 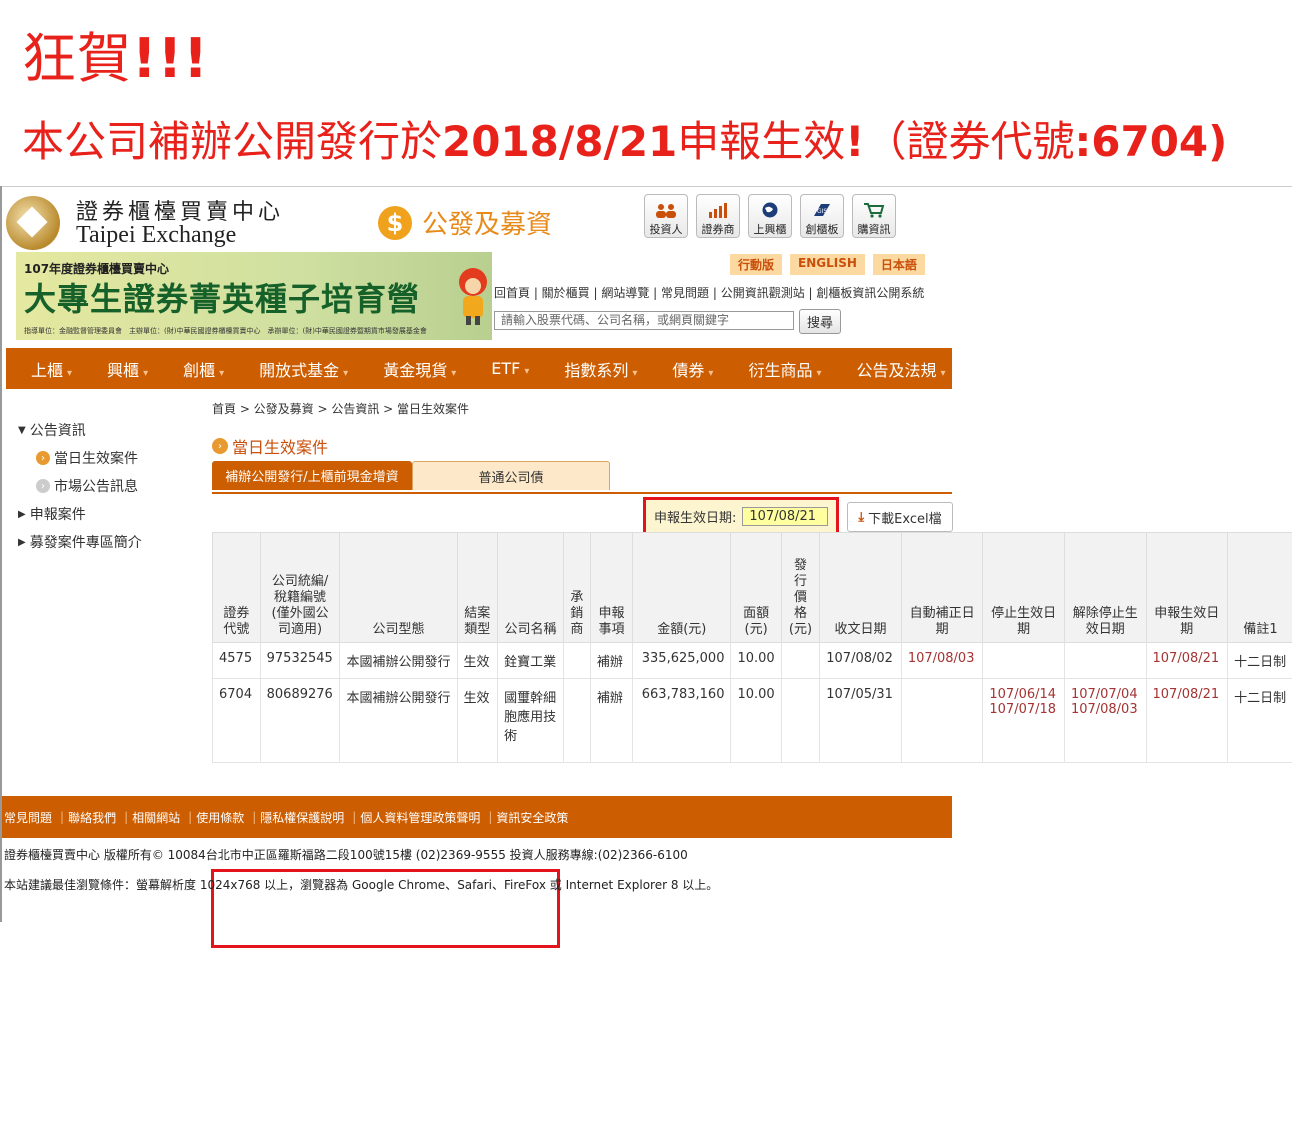 What do you see at coordinates (611, 720) in the screenshot?
I see `cell-filing-item: 補辦` at bounding box center [611, 720].